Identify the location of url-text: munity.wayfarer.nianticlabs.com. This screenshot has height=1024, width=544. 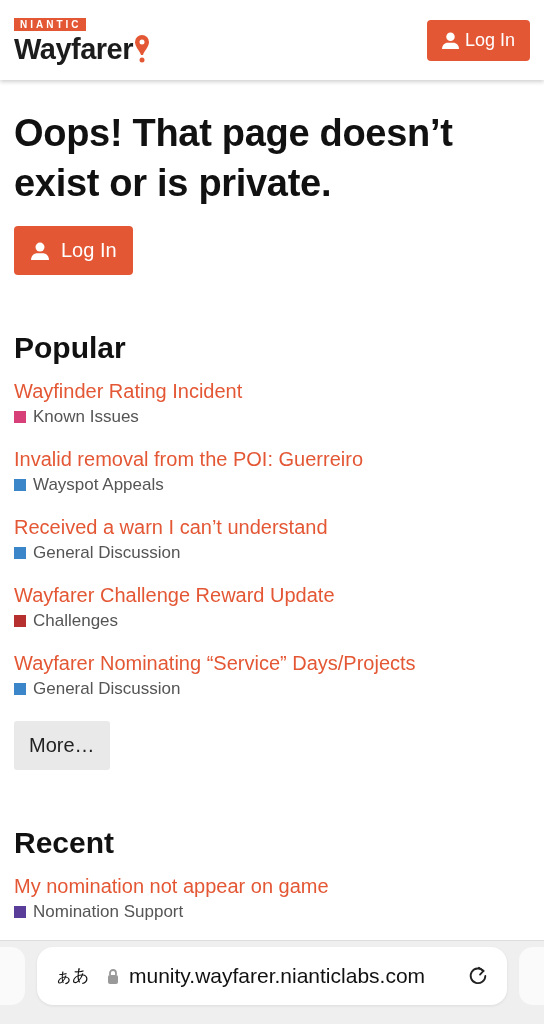
(278, 975).